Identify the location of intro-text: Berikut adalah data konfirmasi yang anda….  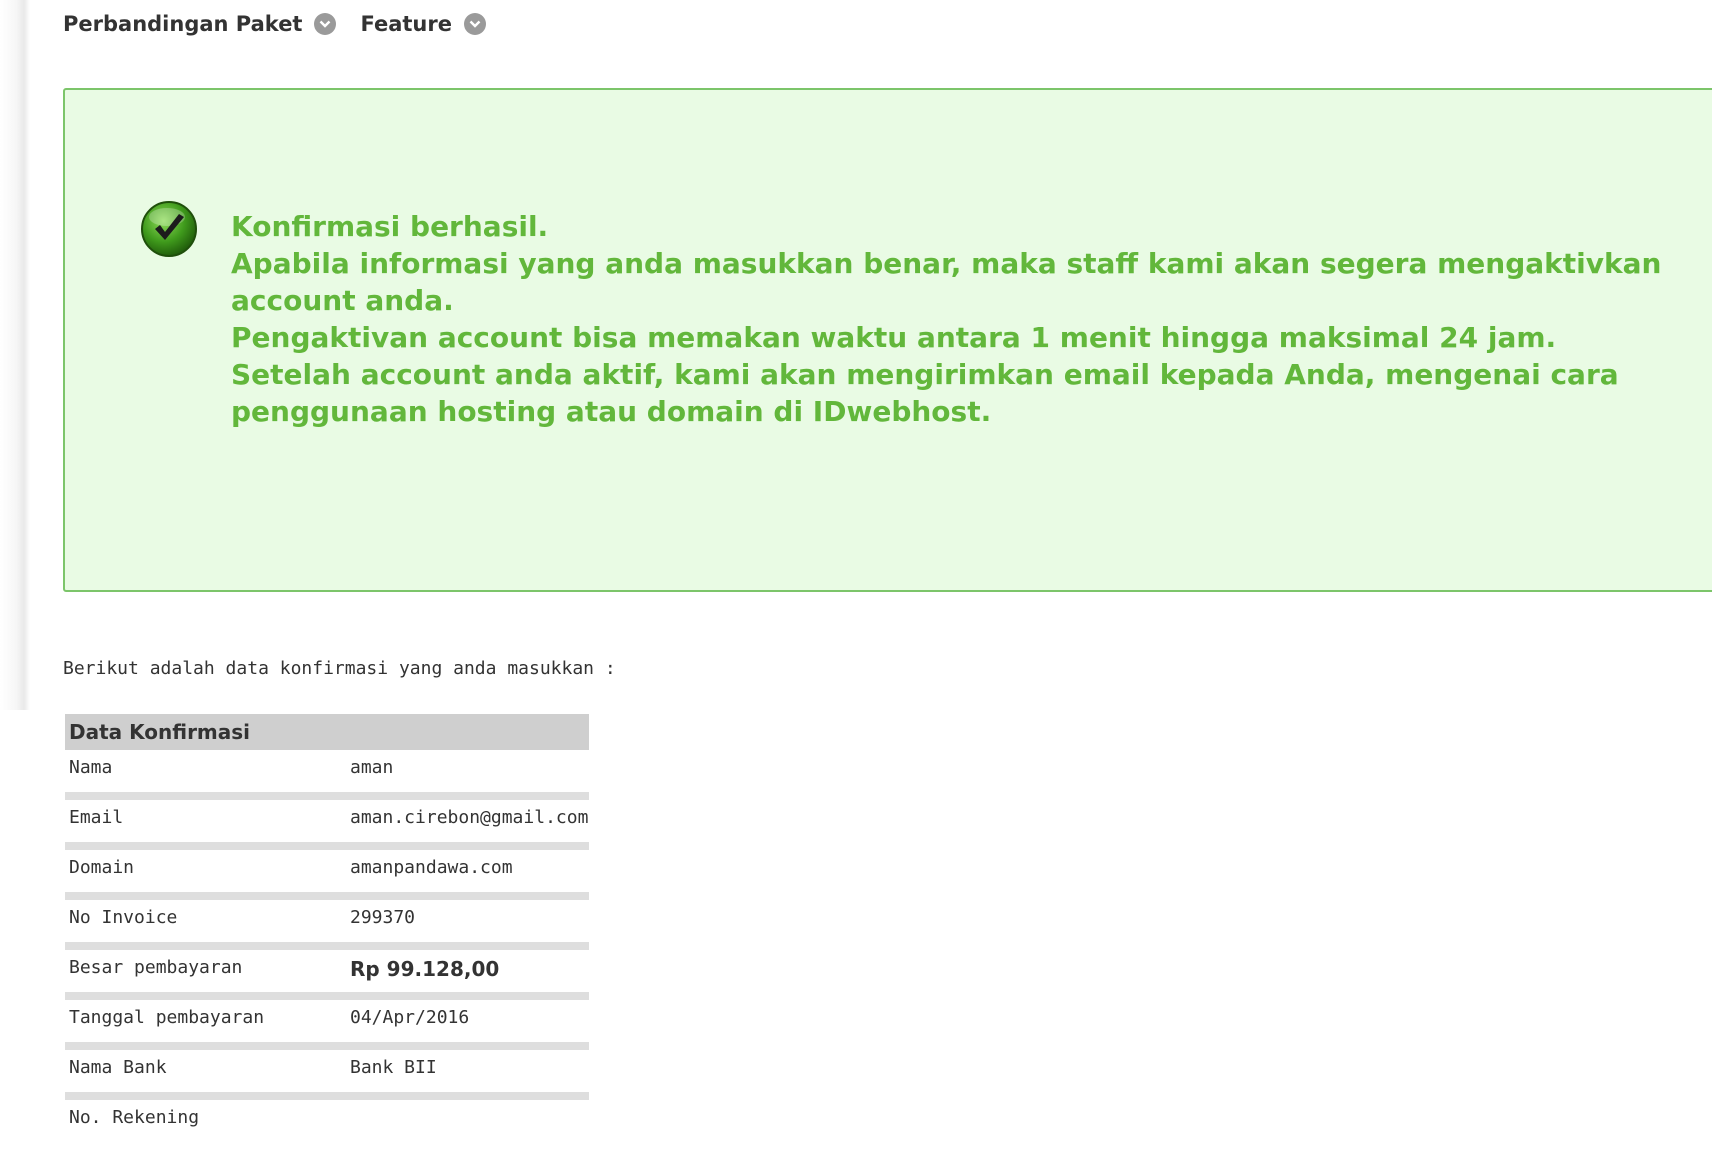
(339, 668).